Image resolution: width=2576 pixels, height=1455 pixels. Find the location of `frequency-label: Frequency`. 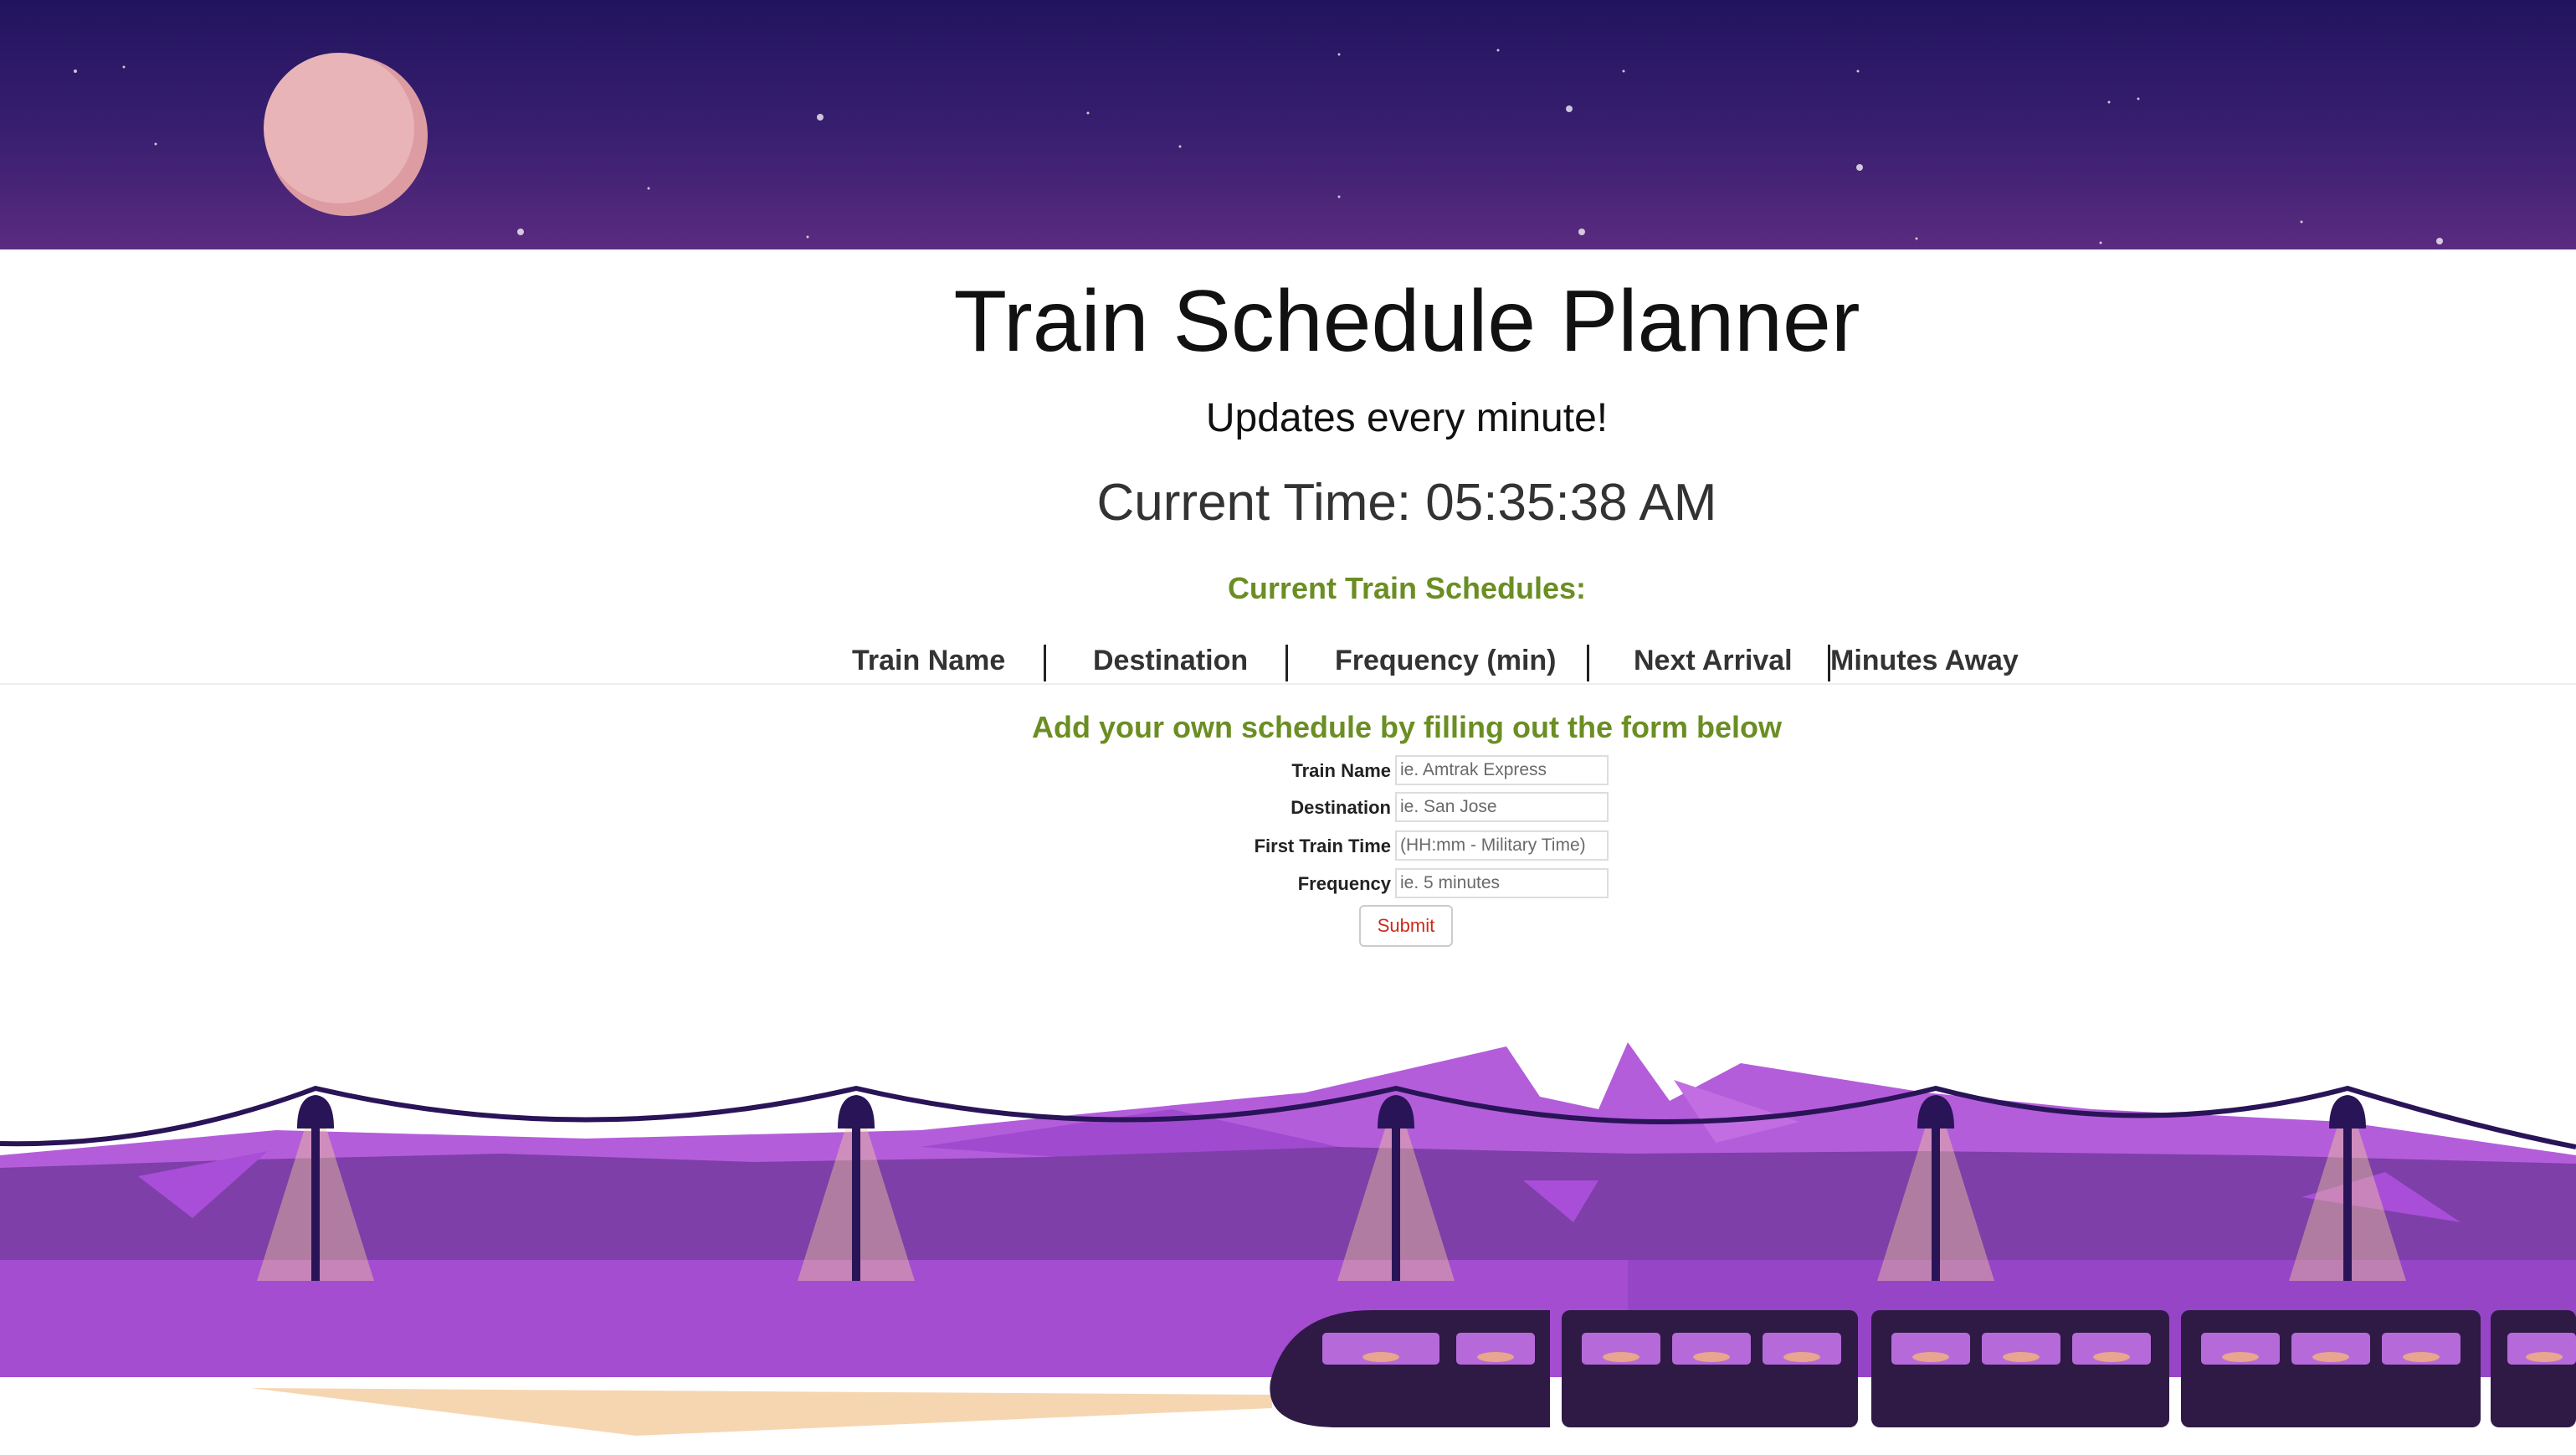

frequency-label: Frequency is located at coordinates (1344, 883).